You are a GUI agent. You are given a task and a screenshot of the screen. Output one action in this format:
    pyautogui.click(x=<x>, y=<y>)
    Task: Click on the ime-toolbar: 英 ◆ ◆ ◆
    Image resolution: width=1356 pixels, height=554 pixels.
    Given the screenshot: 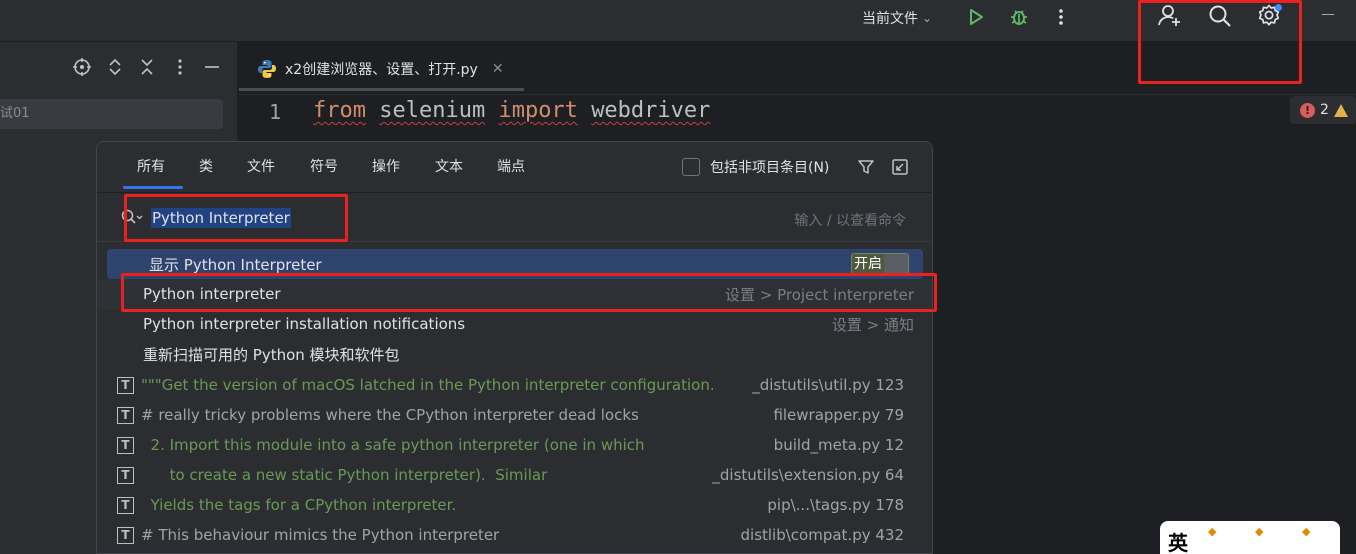 What is the action you would take?
    pyautogui.click(x=1250, y=537)
    